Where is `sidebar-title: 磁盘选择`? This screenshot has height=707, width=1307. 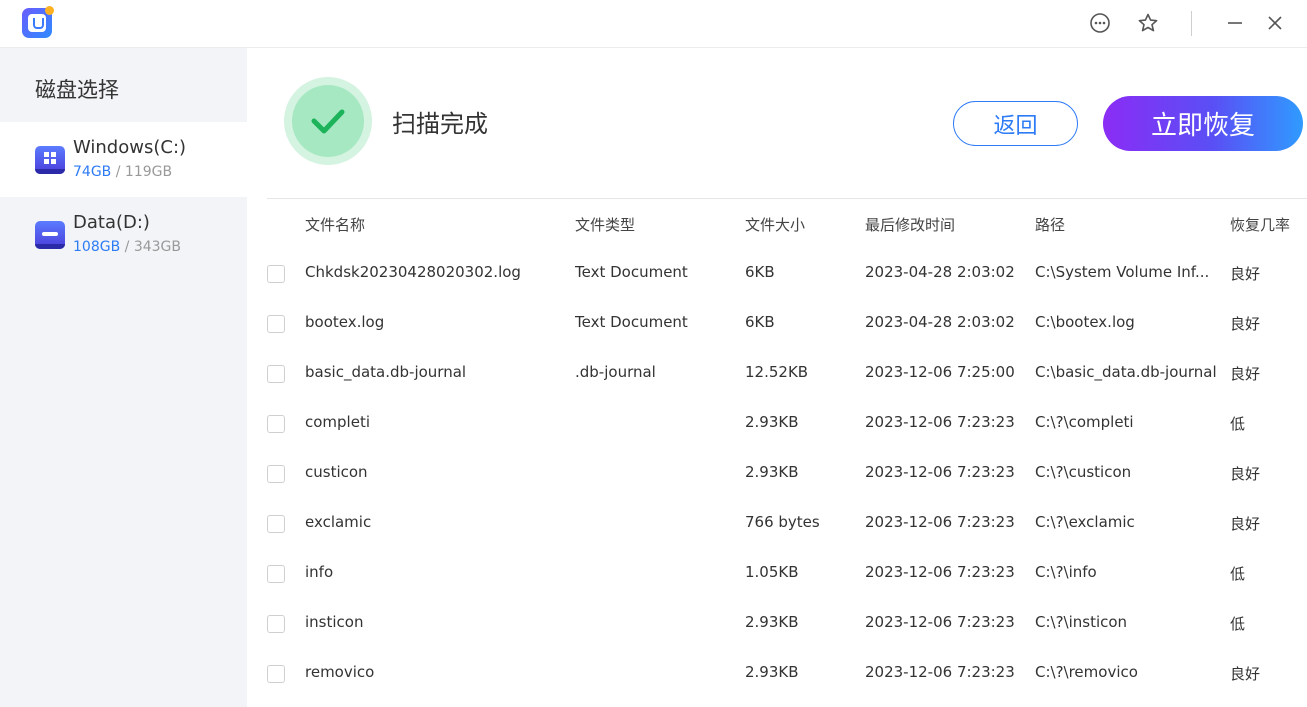
sidebar-title: 磁盘选择 is located at coordinates (77, 90).